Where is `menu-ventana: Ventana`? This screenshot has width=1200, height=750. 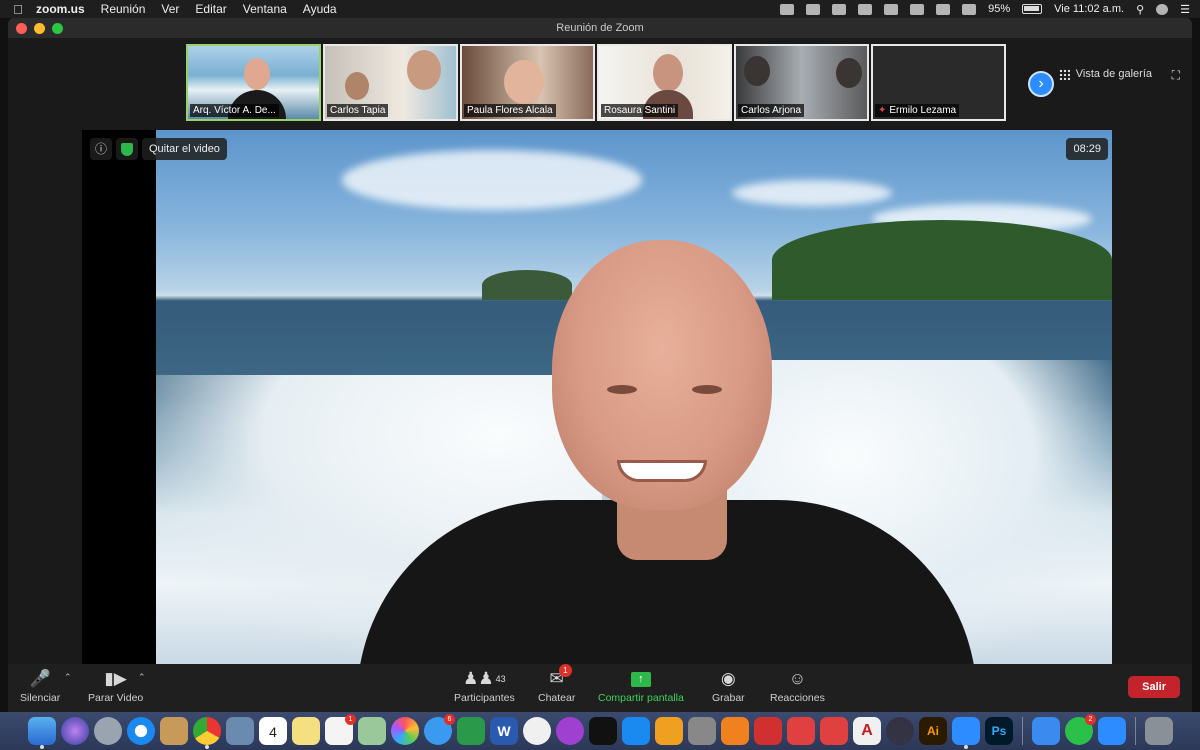
menu-ventana: Ventana is located at coordinates (265, 9).